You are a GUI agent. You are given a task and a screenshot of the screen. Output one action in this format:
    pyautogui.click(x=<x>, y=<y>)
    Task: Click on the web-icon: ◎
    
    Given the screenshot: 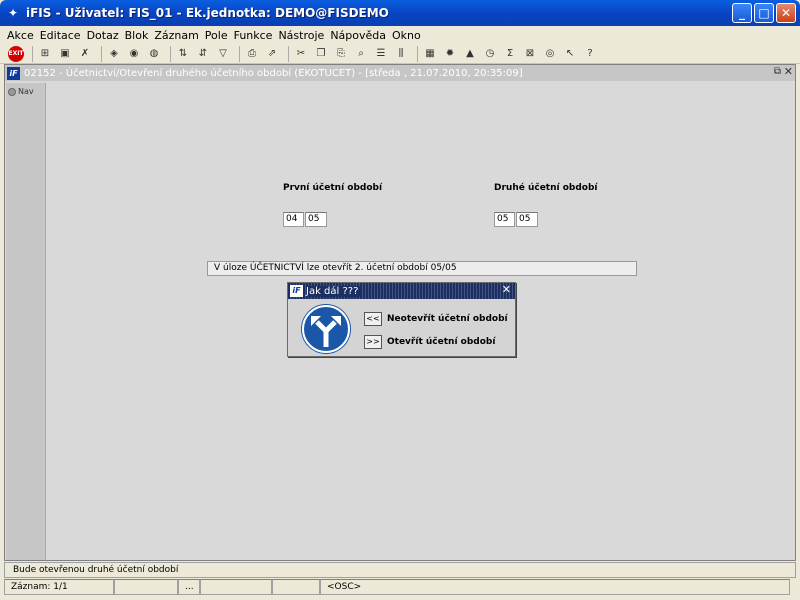 What is the action you would take?
    pyautogui.click(x=550, y=54)
    